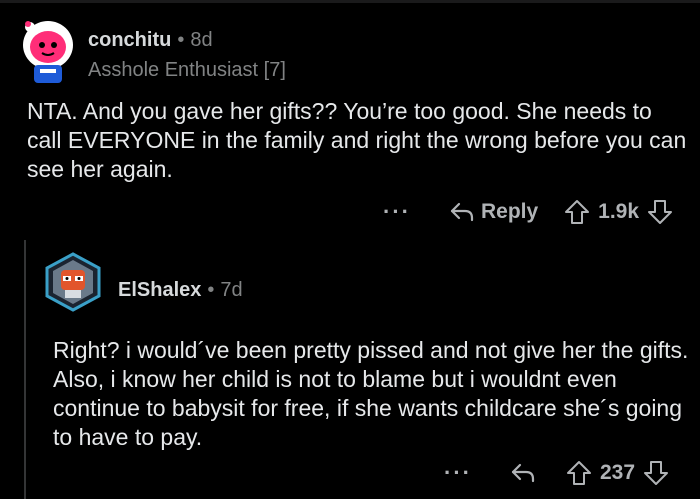 Image resolution: width=700 pixels, height=499 pixels. I want to click on comment-meta: conchitu • 8d, so click(150, 40).